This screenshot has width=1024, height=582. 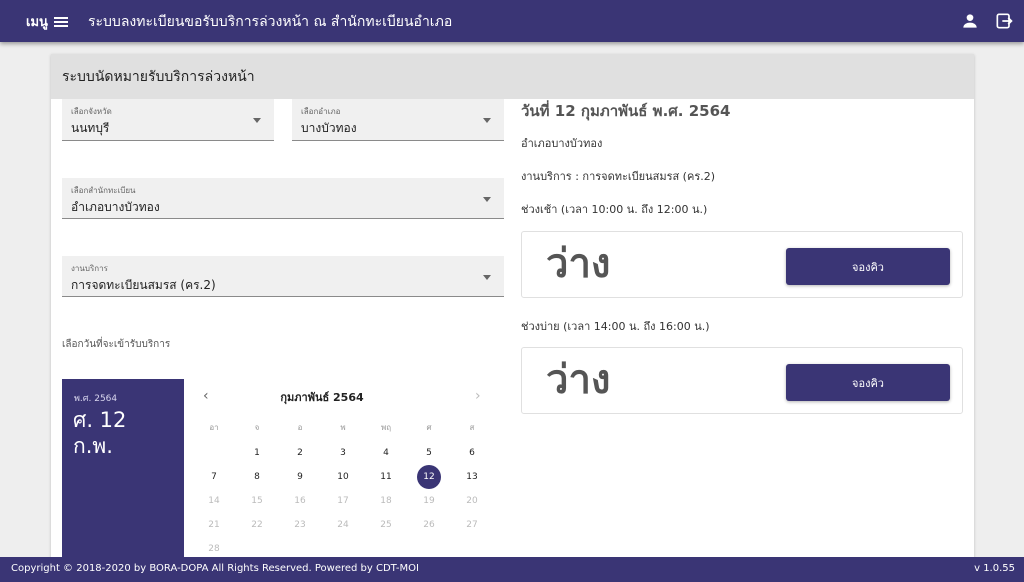 What do you see at coordinates (970, 21) in the screenshot?
I see `account-icon` at bounding box center [970, 21].